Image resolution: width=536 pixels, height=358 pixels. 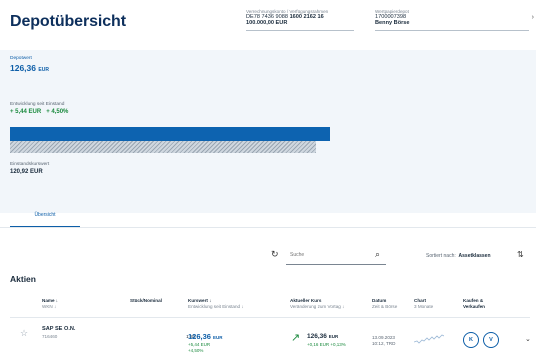 I want to click on search-field: ⌕, so click(x=336, y=256).